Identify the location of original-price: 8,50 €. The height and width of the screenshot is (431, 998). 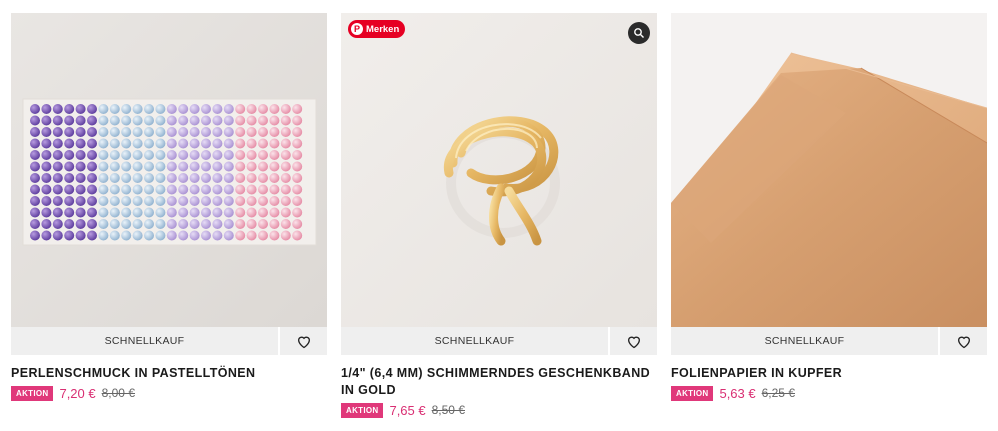
(448, 410).